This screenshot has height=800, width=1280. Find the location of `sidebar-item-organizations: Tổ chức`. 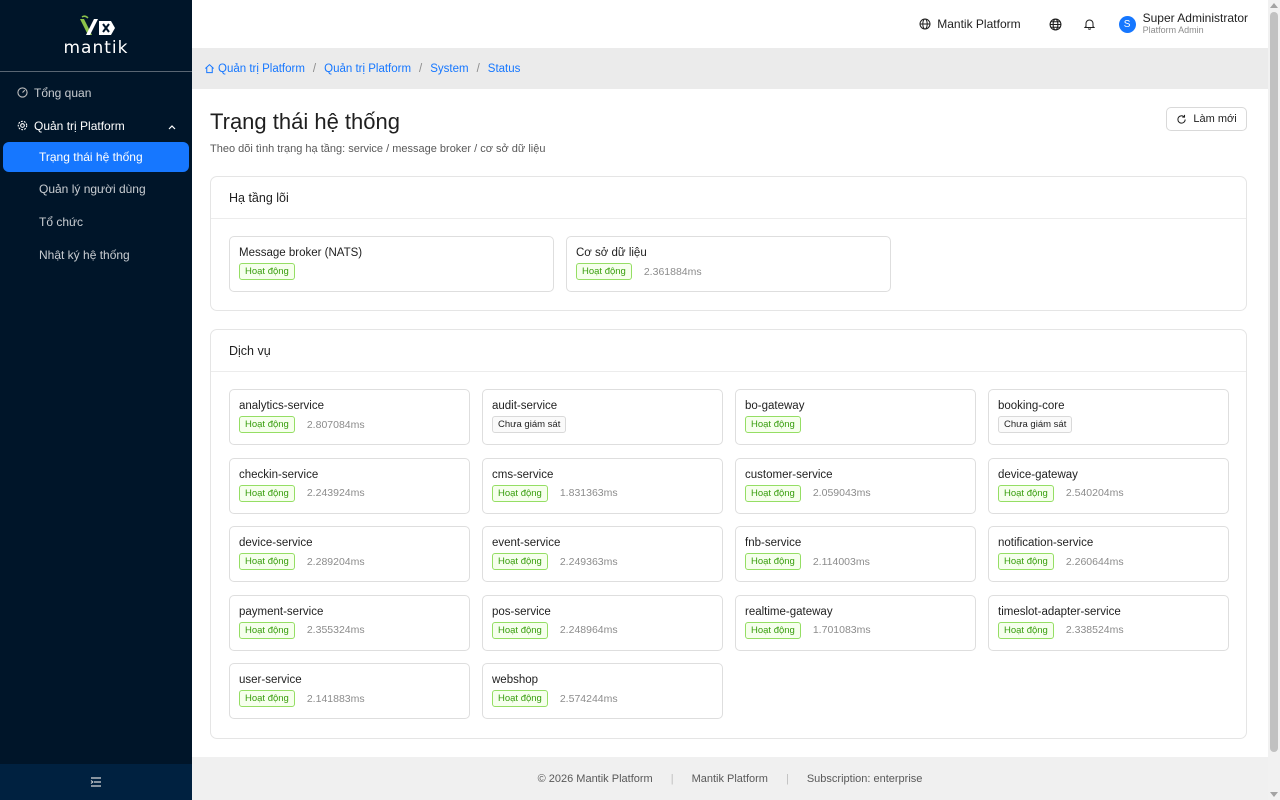

sidebar-item-organizations: Tổ chức is located at coordinates (96, 221).